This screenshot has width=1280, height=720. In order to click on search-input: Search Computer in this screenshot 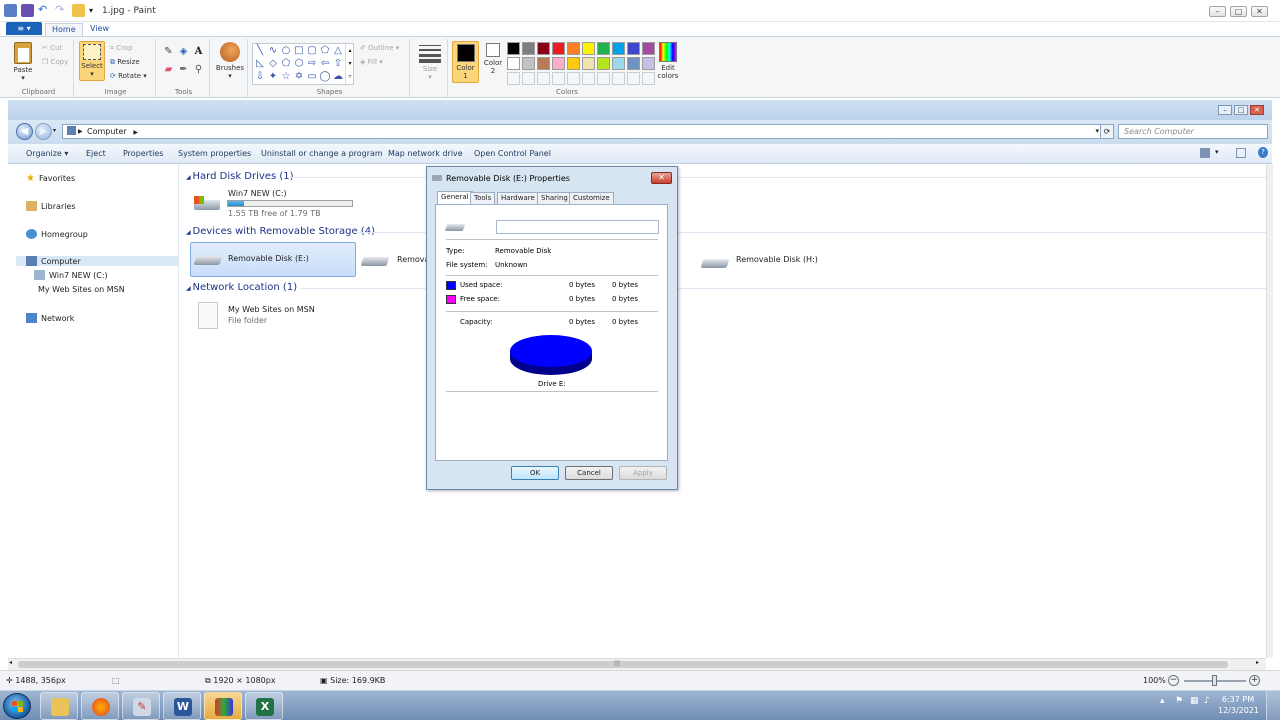, I will do `click(1193, 131)`.